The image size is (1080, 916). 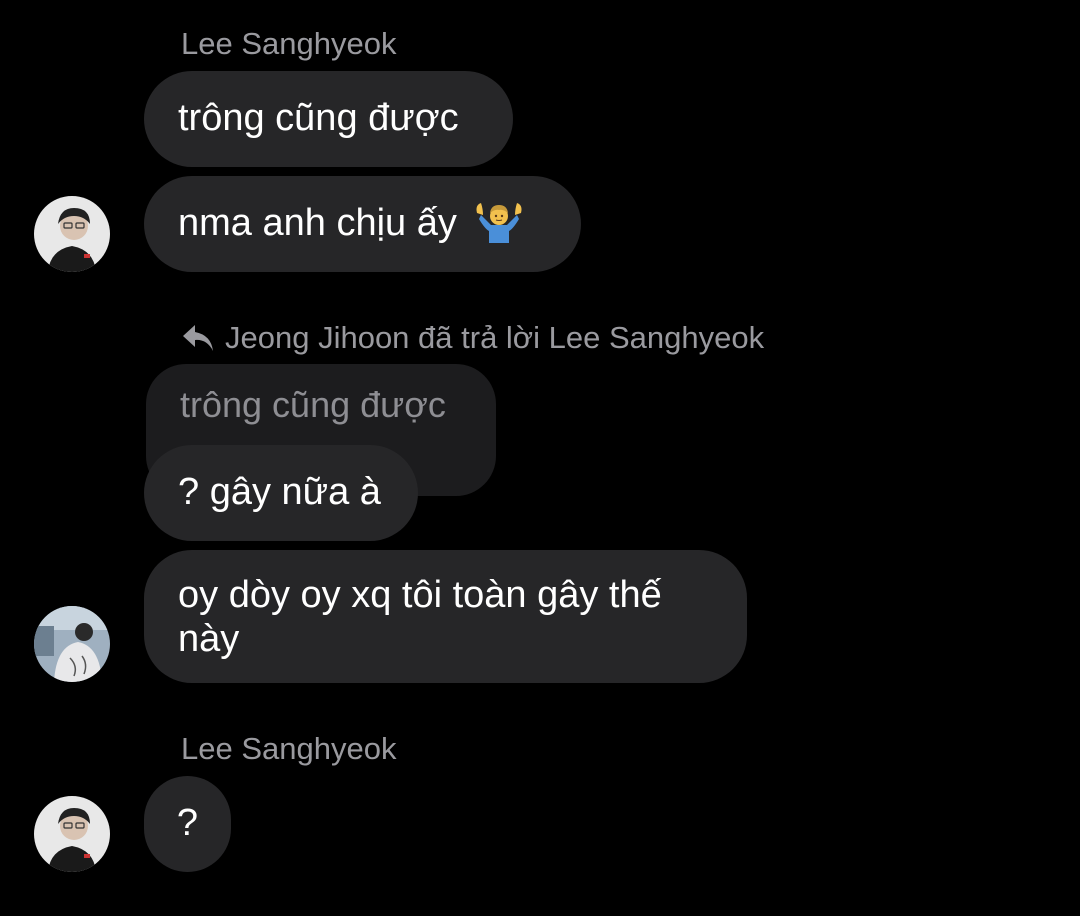 I want to click on person-shrugging-emoji, so click(x=499, y=221).